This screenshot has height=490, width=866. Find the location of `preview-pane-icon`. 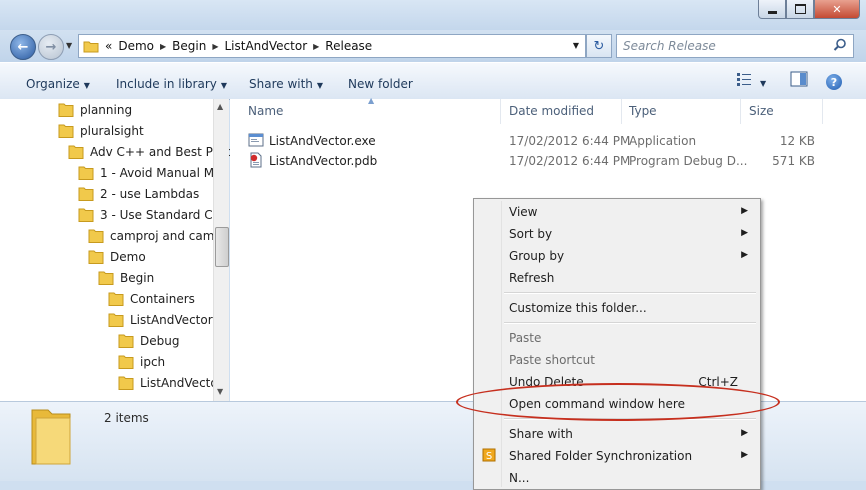

preview-pane-icon is located at coordinates (799, 79).